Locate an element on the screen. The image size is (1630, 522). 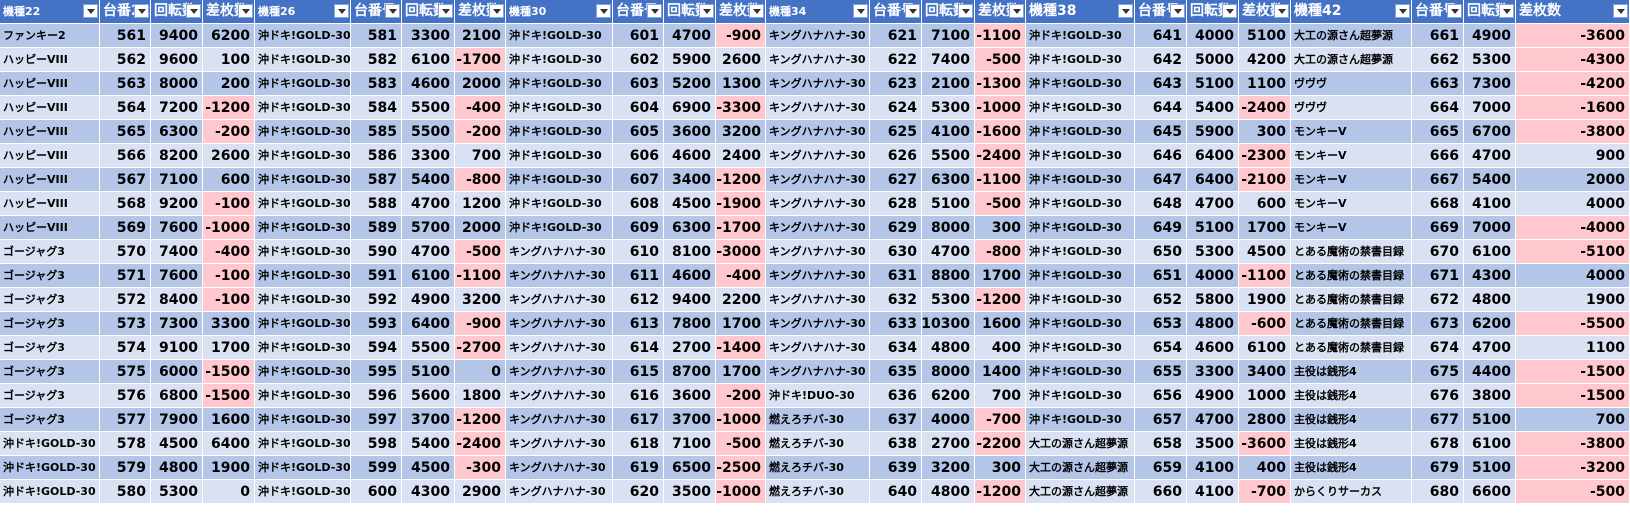
spin-count-cell: 6400 is located at coordinates (428, 324).